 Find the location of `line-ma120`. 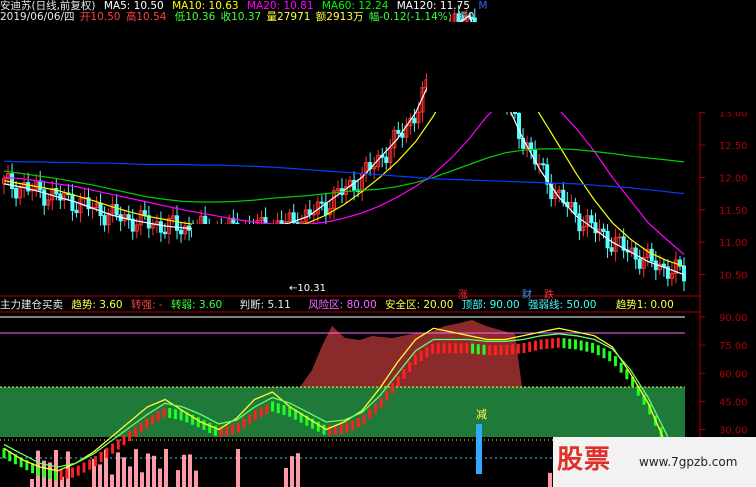

line-ma120 is located at coordinates (344, 177).